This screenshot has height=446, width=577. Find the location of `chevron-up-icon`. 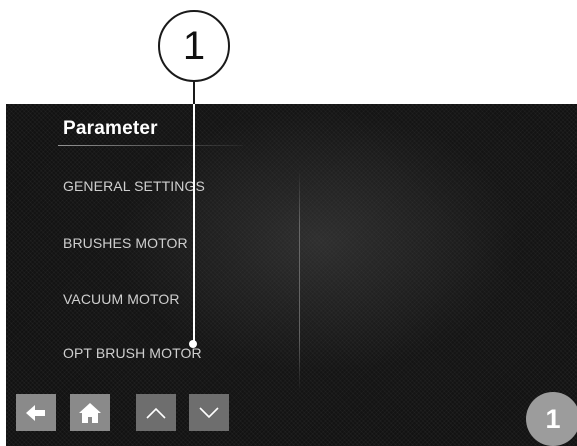

chevron-up-icon is located at coordinates (156, 413).